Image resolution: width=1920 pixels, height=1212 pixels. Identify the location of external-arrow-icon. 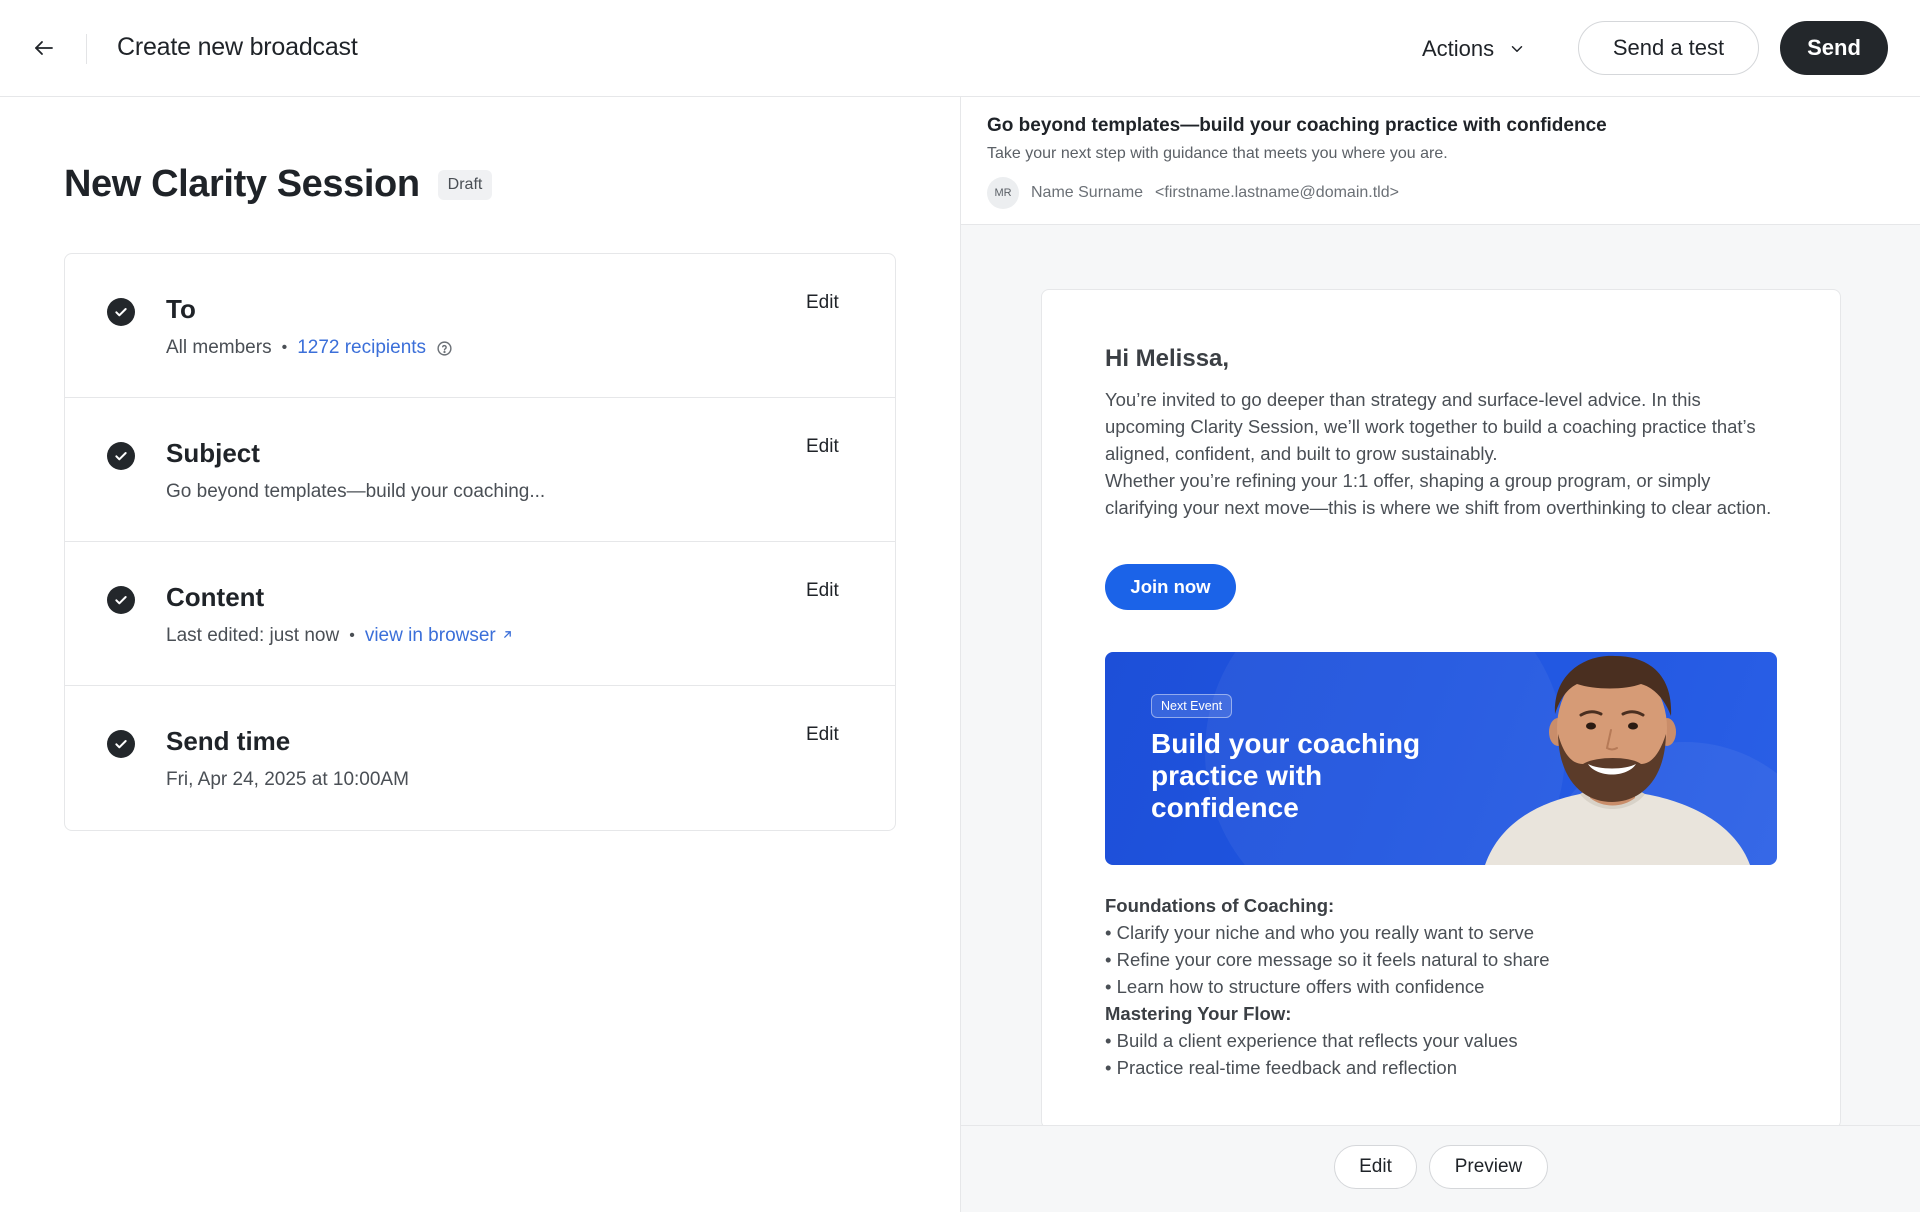
(507, 634).